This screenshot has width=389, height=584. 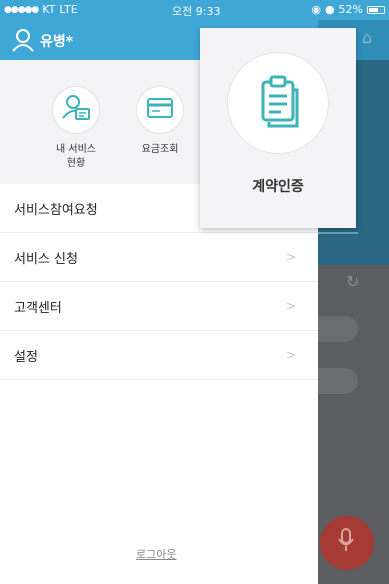 I want to click on contract-auth-label: 계약인증, so click(x=278, y=187).